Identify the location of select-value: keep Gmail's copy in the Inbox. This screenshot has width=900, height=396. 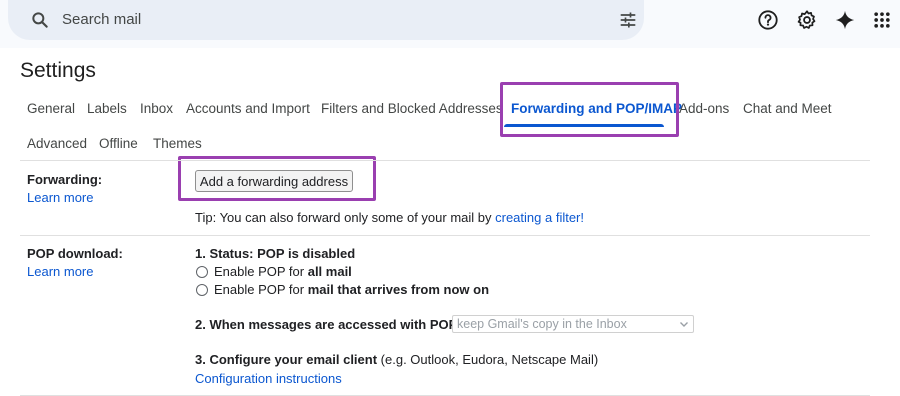
(542, 324).